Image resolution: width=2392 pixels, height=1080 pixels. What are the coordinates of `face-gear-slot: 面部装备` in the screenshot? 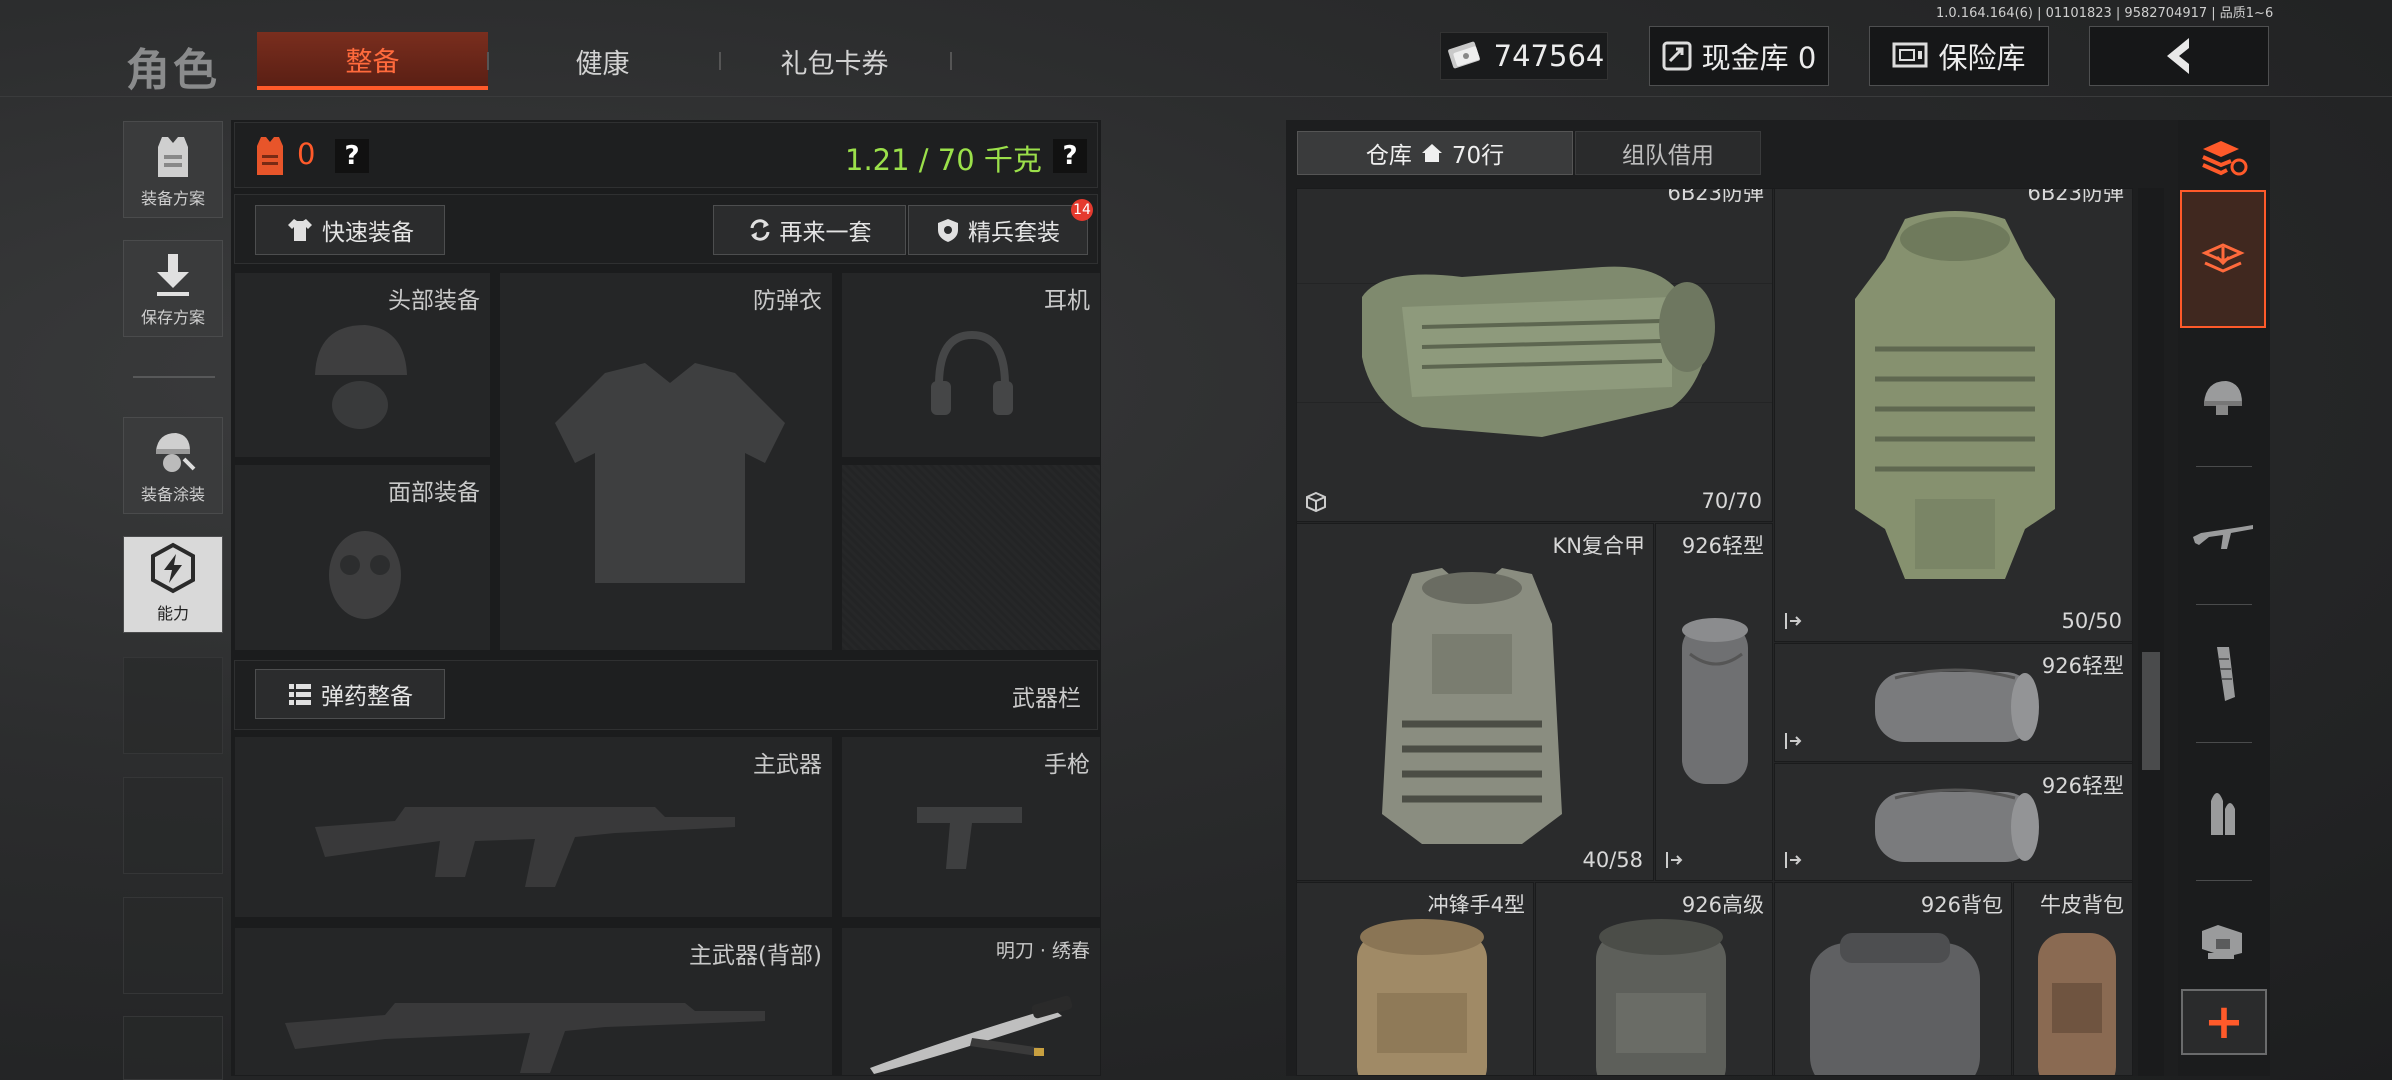 It's located at (362, 557).